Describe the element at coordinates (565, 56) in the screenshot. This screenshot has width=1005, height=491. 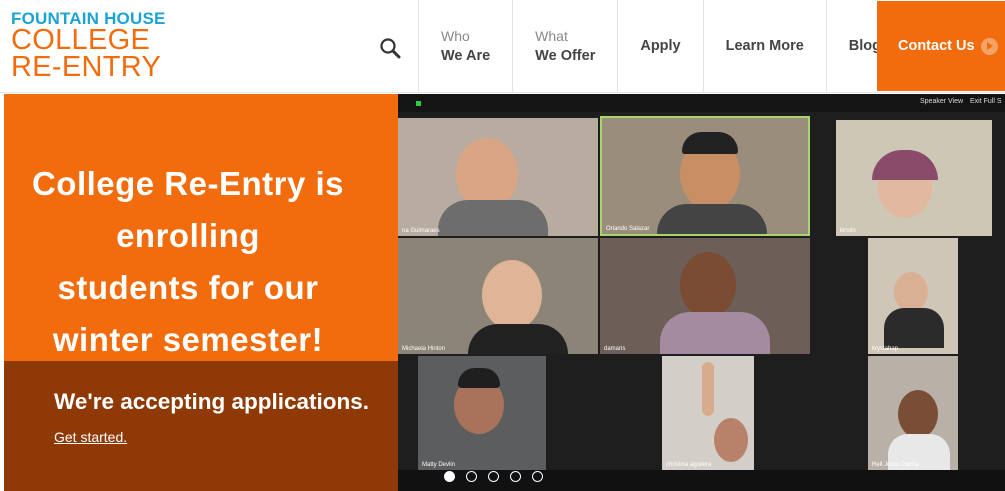
I see `nav-label: We Offer` at that location.